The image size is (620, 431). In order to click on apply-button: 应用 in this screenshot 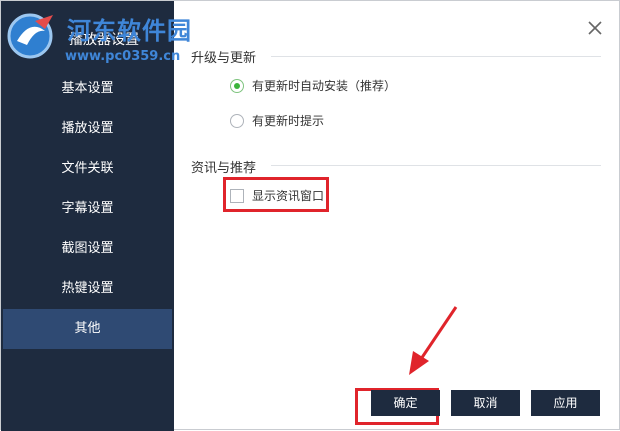, I will do `click(565, 403)`.